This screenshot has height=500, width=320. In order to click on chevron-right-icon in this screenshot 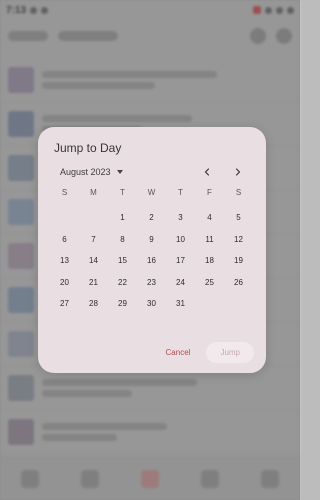, I will do `click(238, 172)`.